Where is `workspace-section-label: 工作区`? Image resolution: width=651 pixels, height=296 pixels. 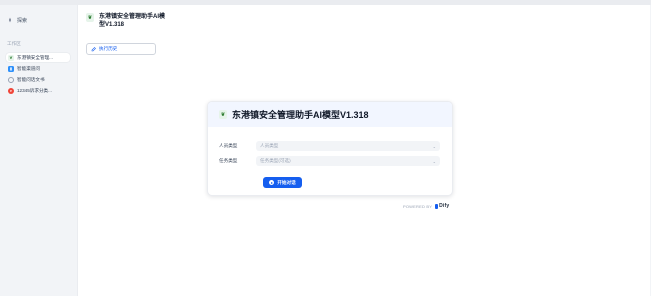 workspace-section-label: 工作区 is located at coordinates (14, 43).